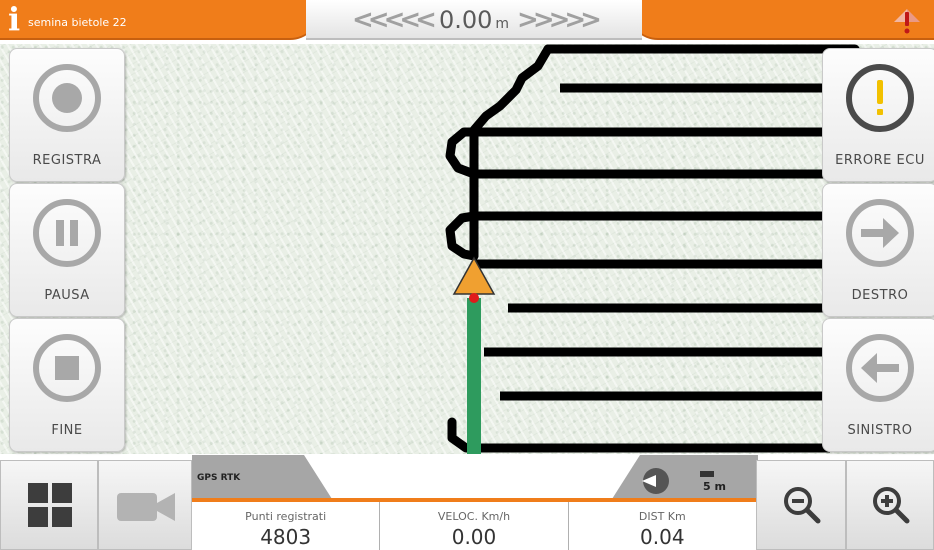 The image size is (934, 550). I want to click on pause-label: PAUSA, so click(67, 295).